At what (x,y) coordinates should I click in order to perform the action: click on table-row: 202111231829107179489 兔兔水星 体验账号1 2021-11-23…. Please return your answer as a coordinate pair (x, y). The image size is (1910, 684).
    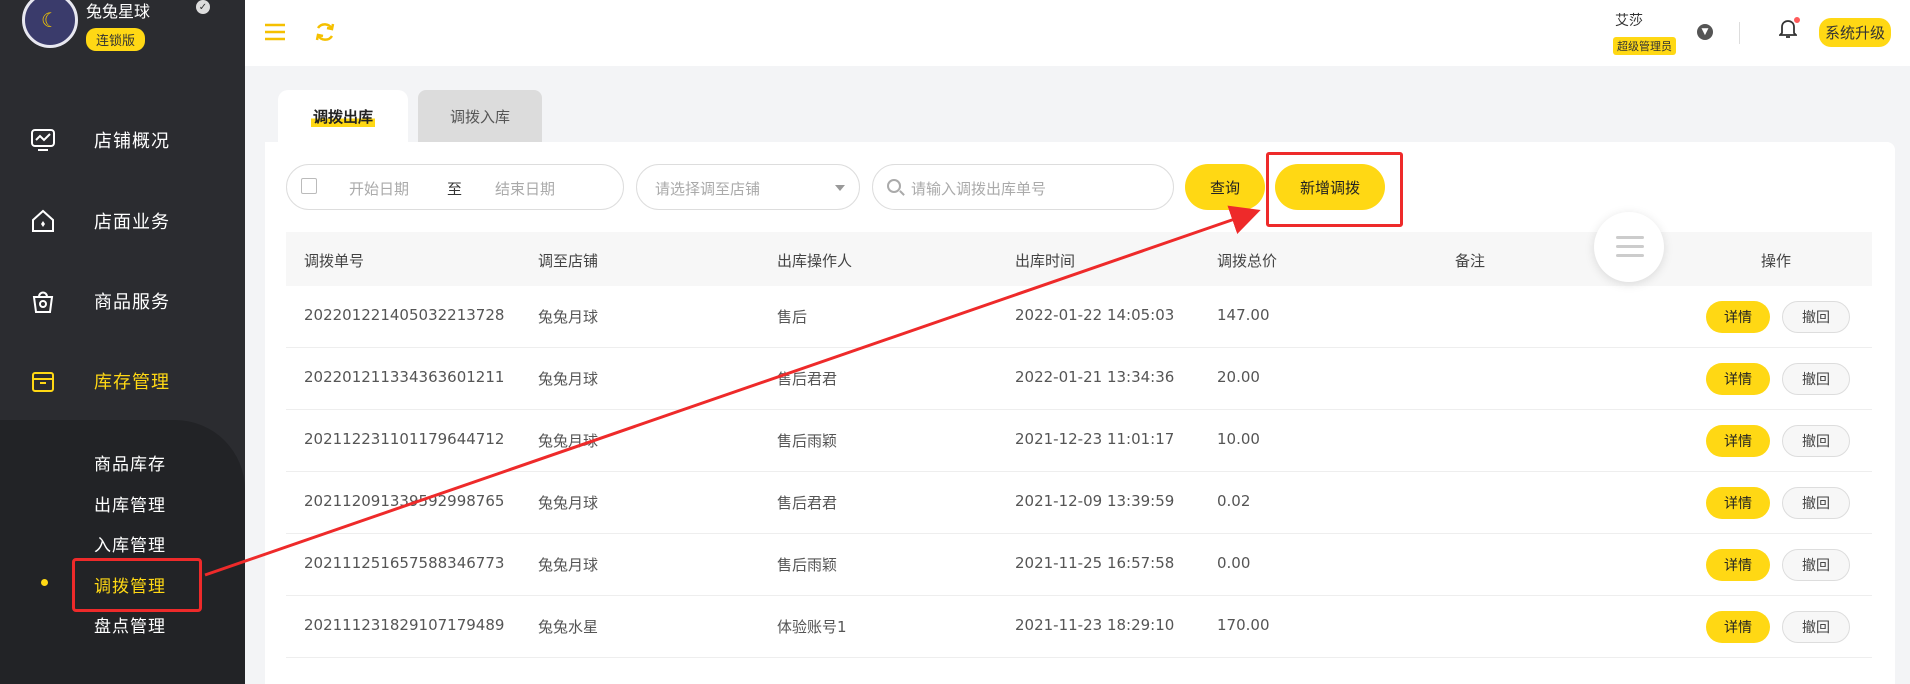
    Looking at the image, I should click on (1079, 627).